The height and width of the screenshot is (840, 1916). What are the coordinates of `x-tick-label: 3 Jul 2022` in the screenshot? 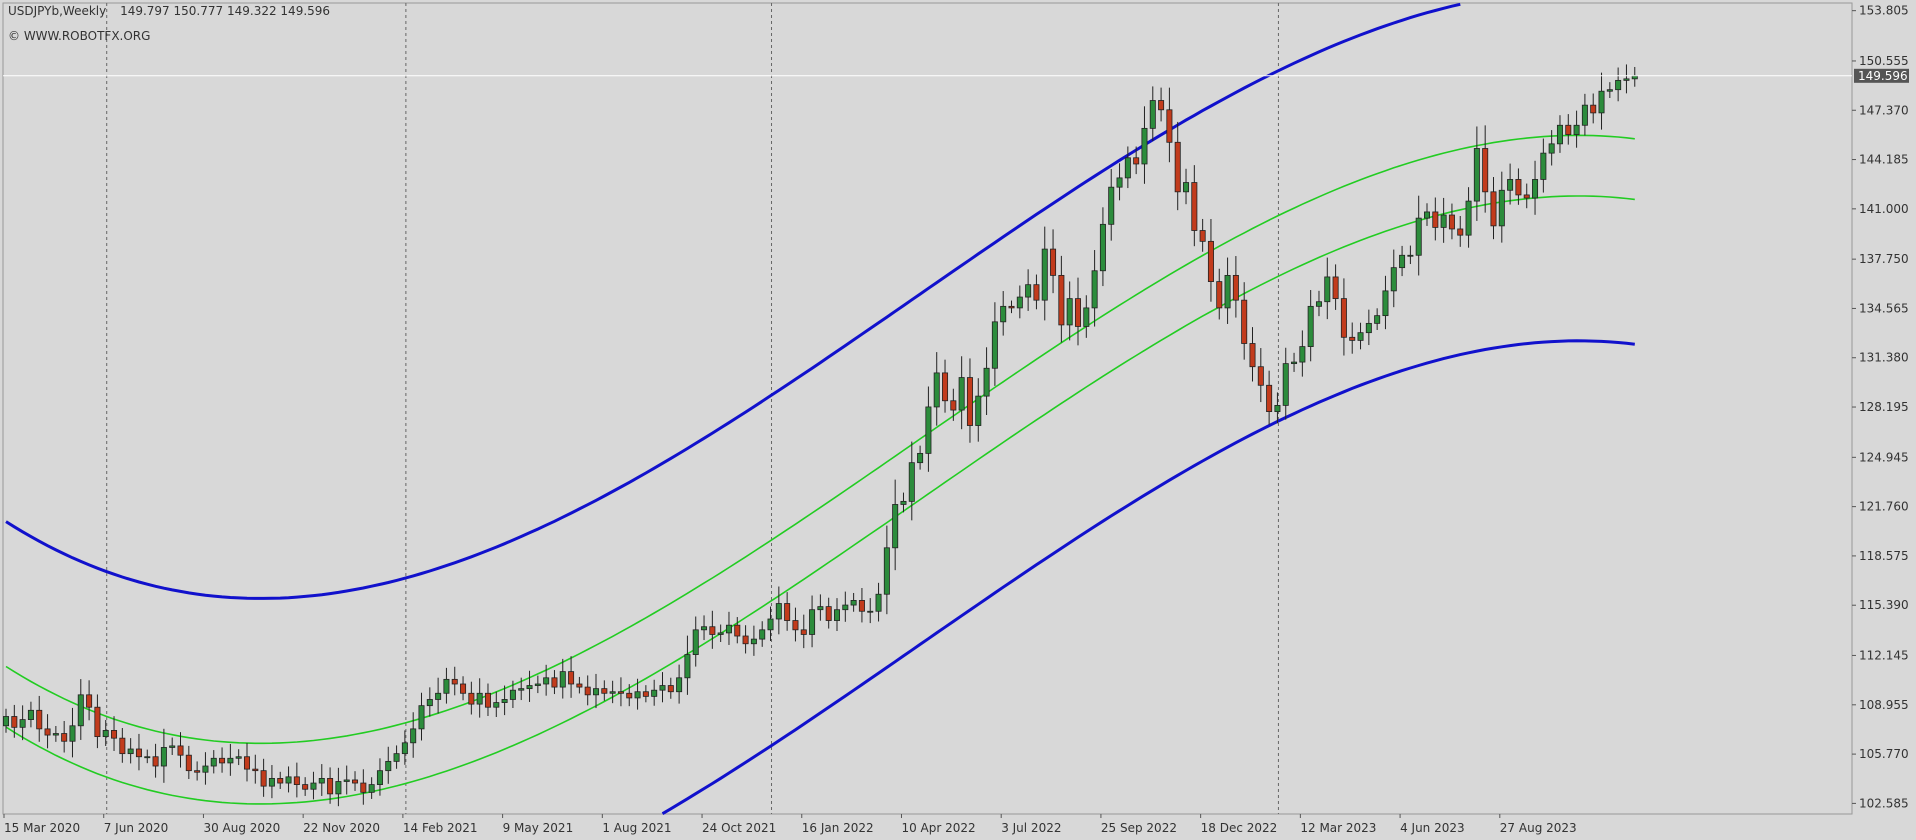 It's located at (1031, 828).